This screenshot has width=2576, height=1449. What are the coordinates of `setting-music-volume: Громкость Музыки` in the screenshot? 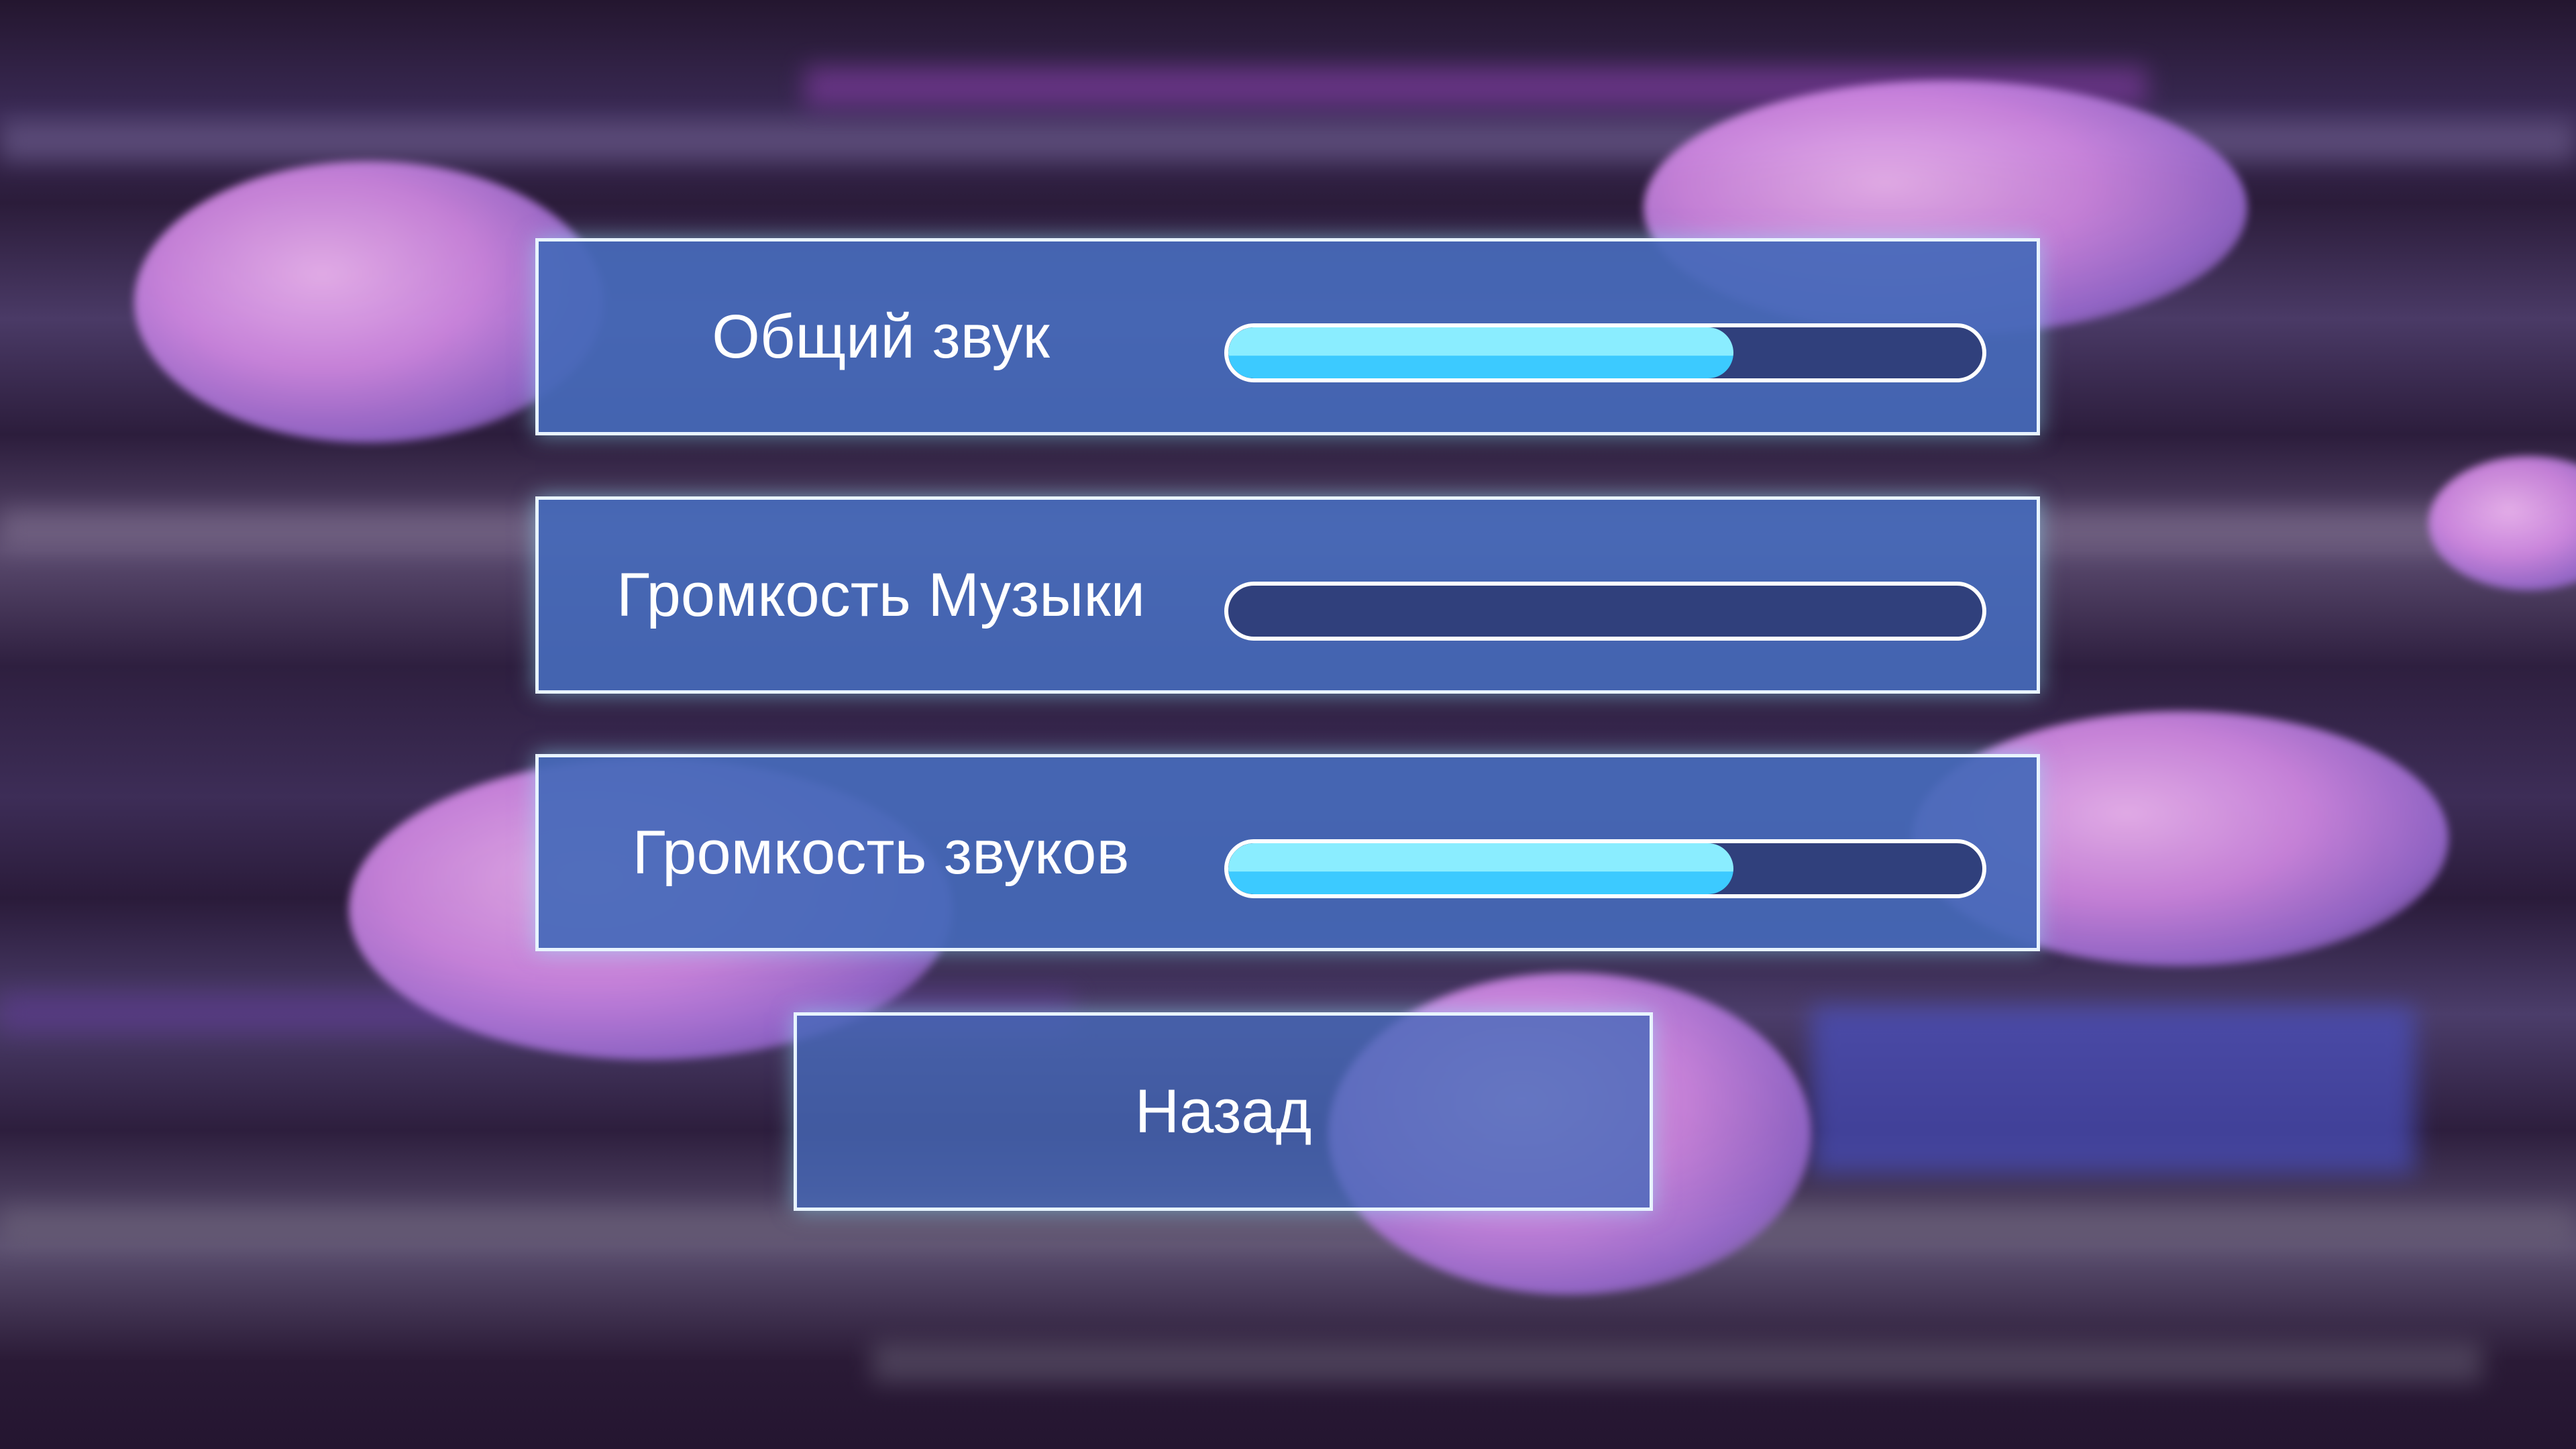 It's located at (1287, 595).